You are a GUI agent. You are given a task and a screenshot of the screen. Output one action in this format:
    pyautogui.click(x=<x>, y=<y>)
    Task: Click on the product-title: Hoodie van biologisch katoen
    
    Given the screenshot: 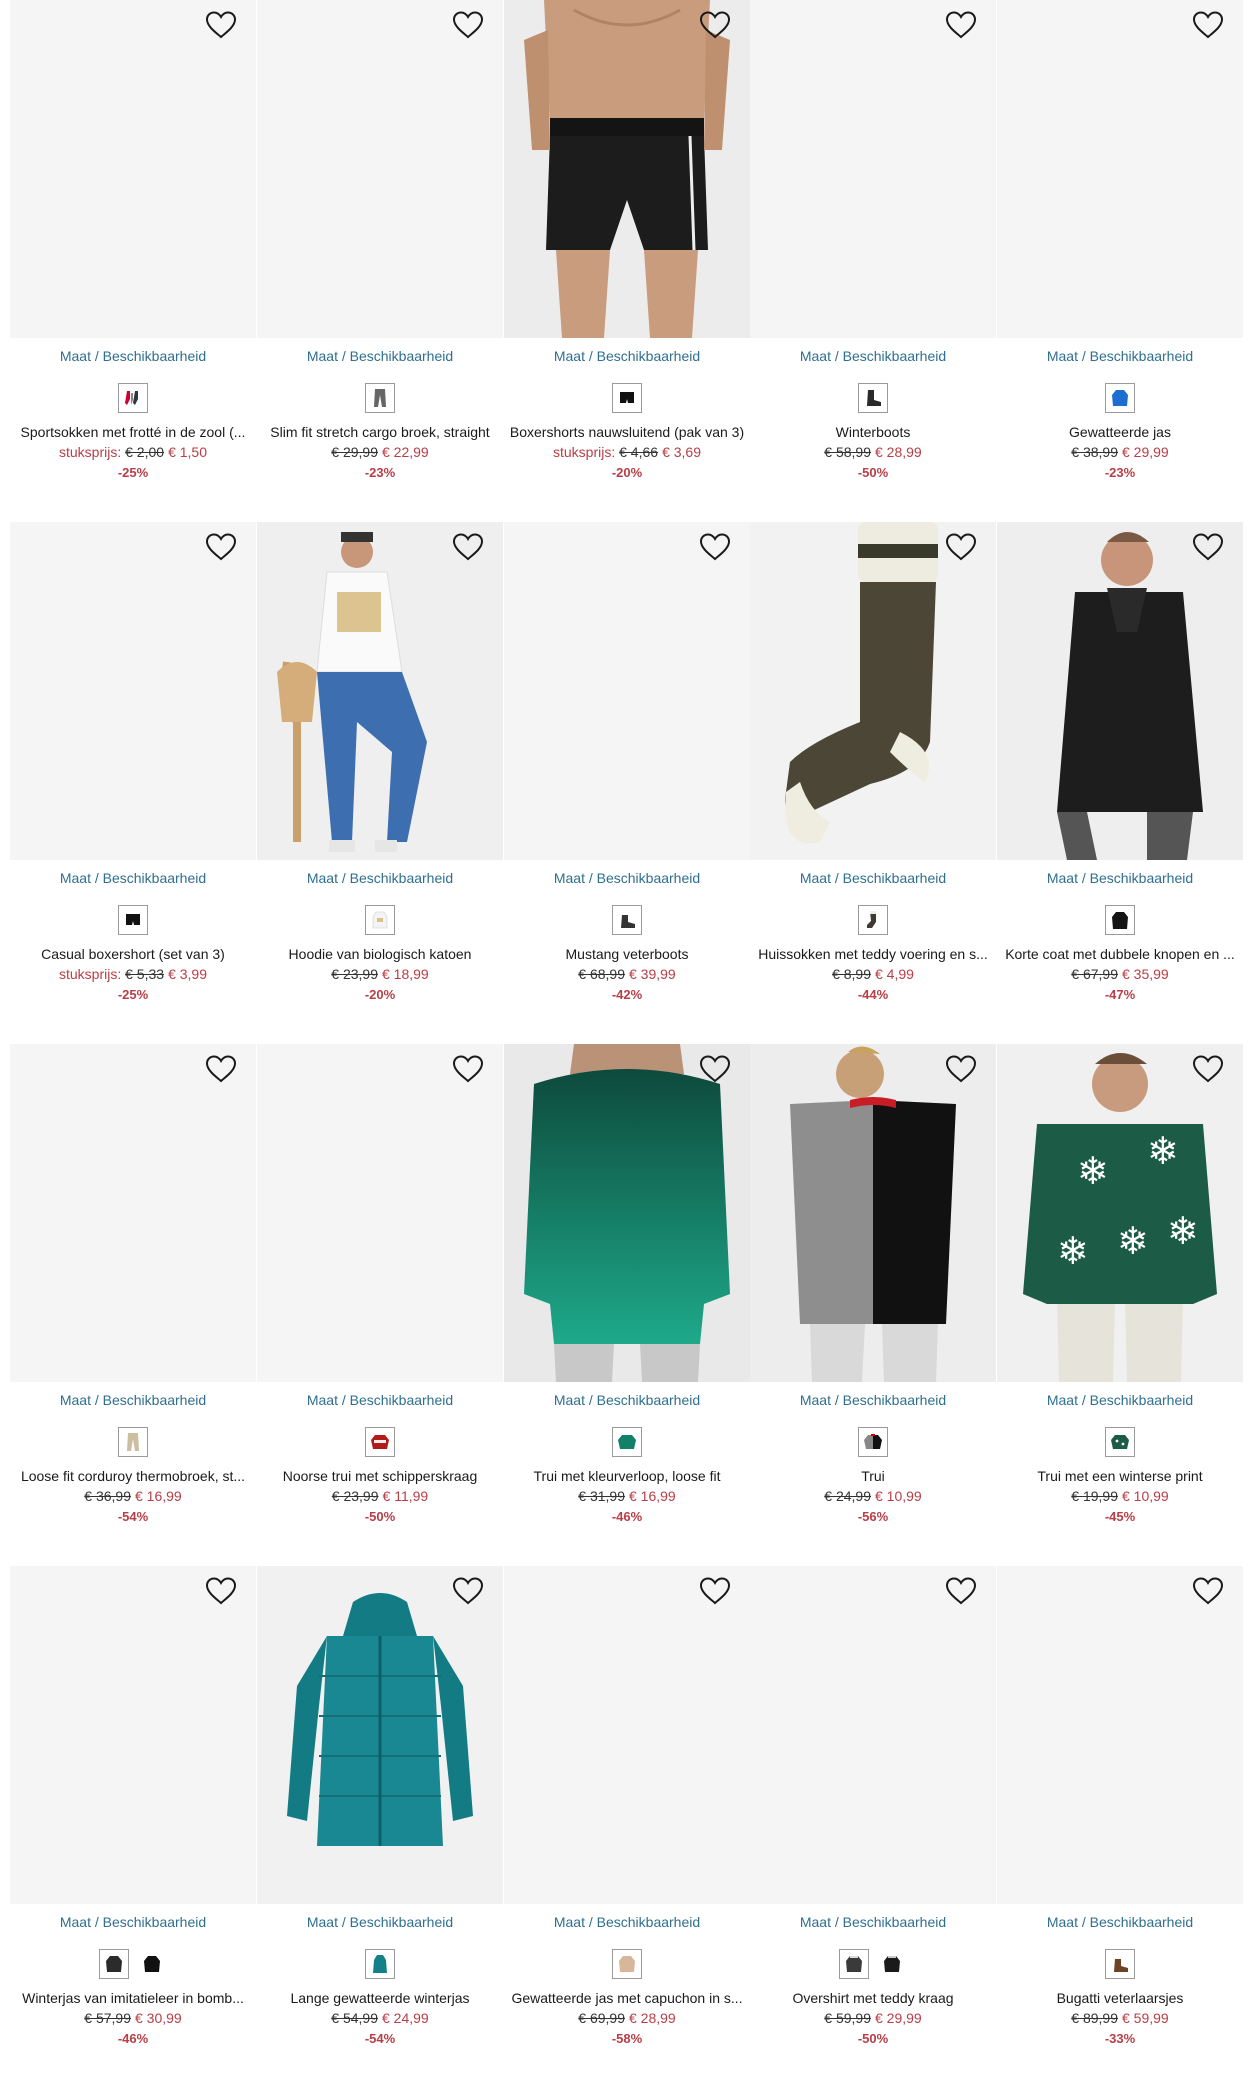 What is the action you would take?
    pyautogui.click(x=380, y=954)
    